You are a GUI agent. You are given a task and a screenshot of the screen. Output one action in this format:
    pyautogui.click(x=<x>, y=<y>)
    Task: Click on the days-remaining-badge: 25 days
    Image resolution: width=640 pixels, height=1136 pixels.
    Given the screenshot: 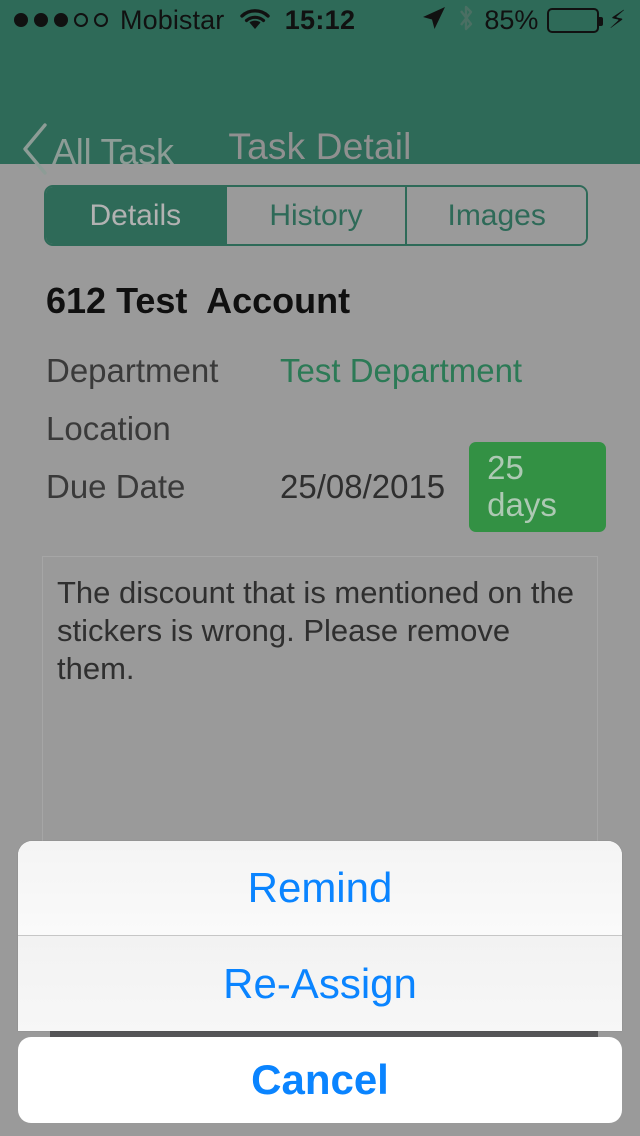 What is the action you would take?
    pyautogui.click(x=537, y=487)
    